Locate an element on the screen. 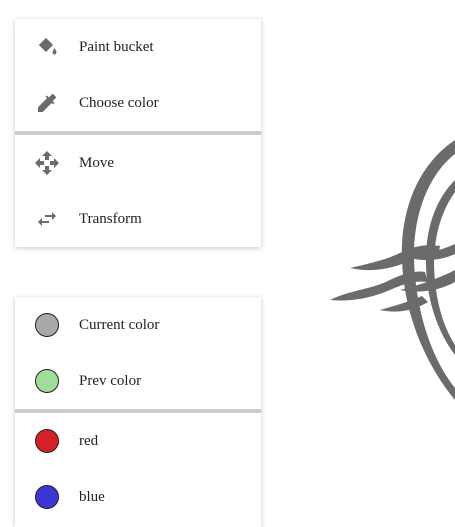 This screenshot has height=527, width=455. tool-transform: Transform is located at coordinates (138, 219).